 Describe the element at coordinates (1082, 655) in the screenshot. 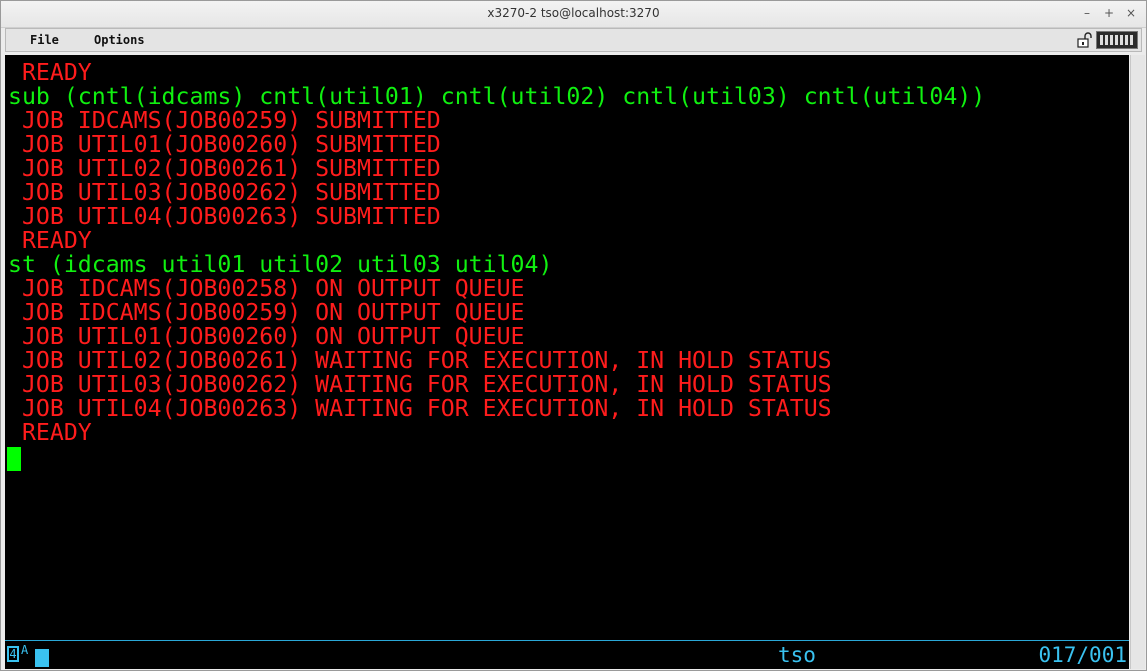

I see `cursor-position: 017/001` at that location.